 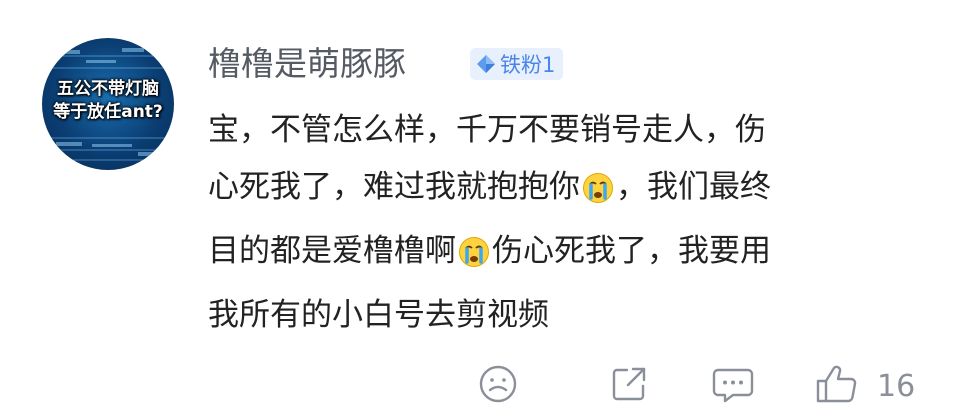 I want to click on comment-text-segment: 伤心死我了，我要用, so click(x=631, y=251).